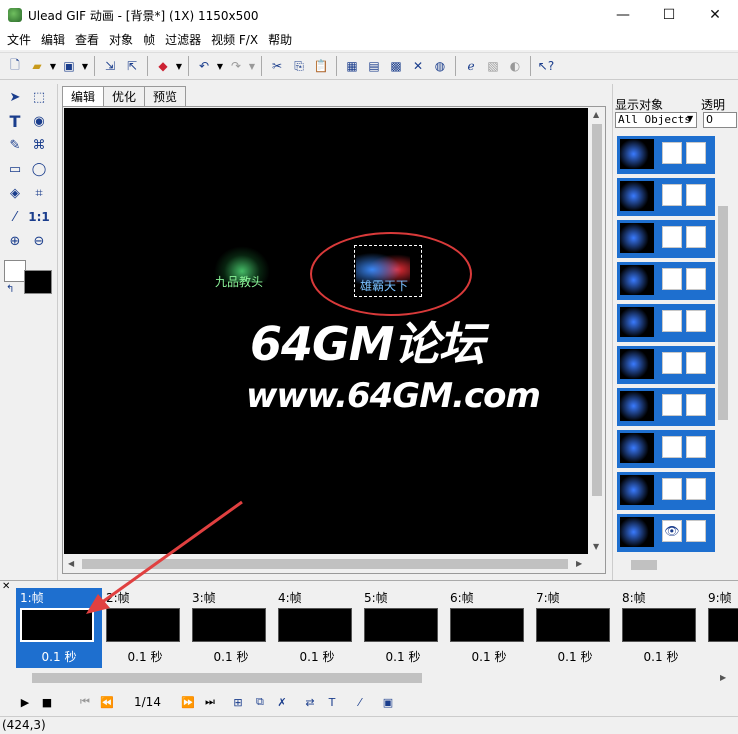  Describe the element at coordinates (210, 702) in the screenshot. I see `last-frame-icon: ⏭` at that location.